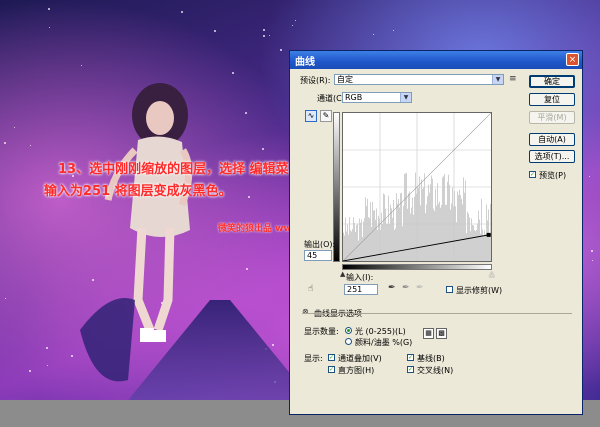 The image size is (600, 427). Describe the element at coordinates (419, 79) in the screenshot. I see `preset-select: 自定 ▼` at that location.